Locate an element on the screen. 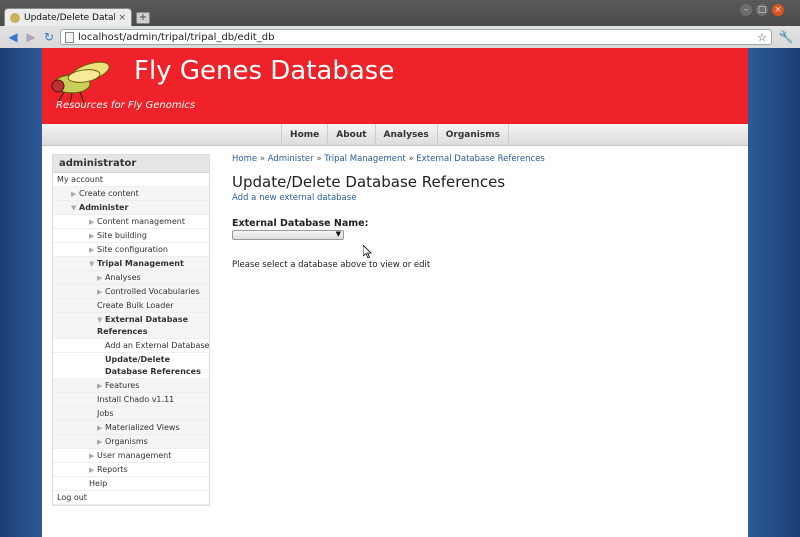  browser-tab: Update/Delete Databa × is located at coordinates (68, 17).